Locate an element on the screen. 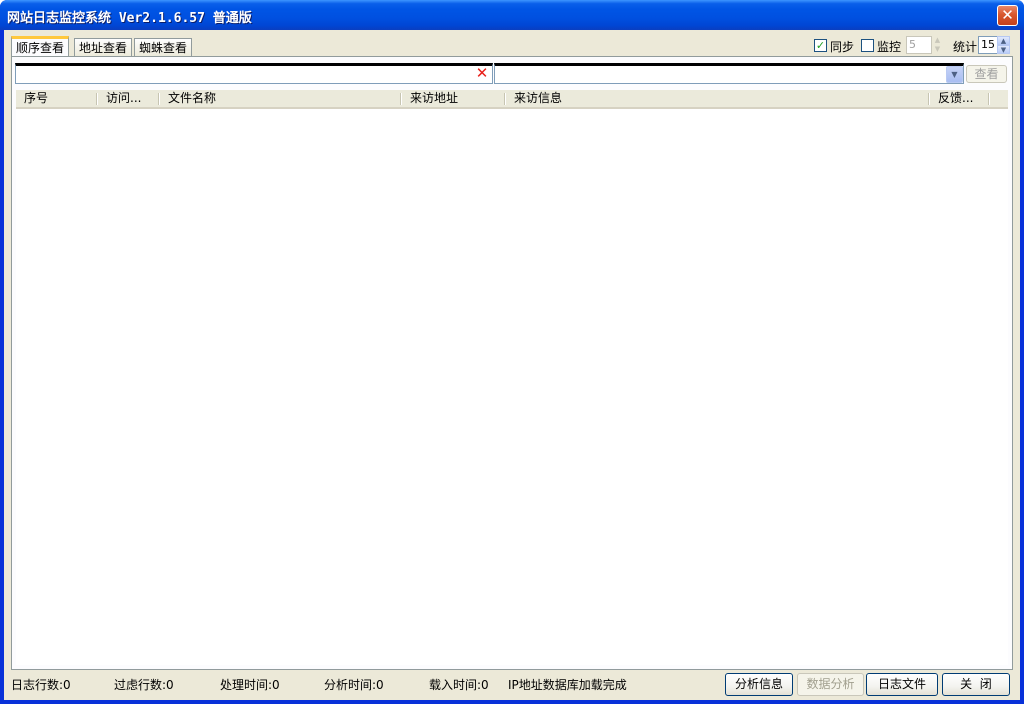 This screenshot has width=1024, height=704. search-input is located at coordinates (254, 73).